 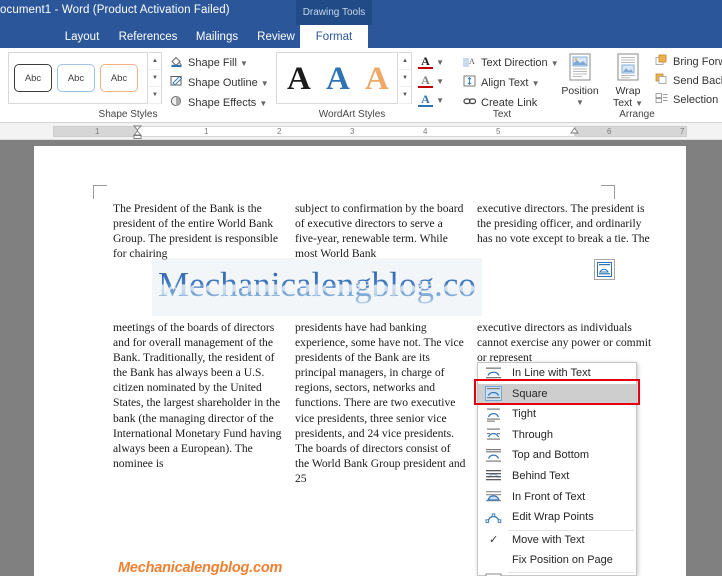 What do you see at coordinates (352, 131) in the screenshot?
I see `ruler-number: 3` at bounding box center [352, 131].